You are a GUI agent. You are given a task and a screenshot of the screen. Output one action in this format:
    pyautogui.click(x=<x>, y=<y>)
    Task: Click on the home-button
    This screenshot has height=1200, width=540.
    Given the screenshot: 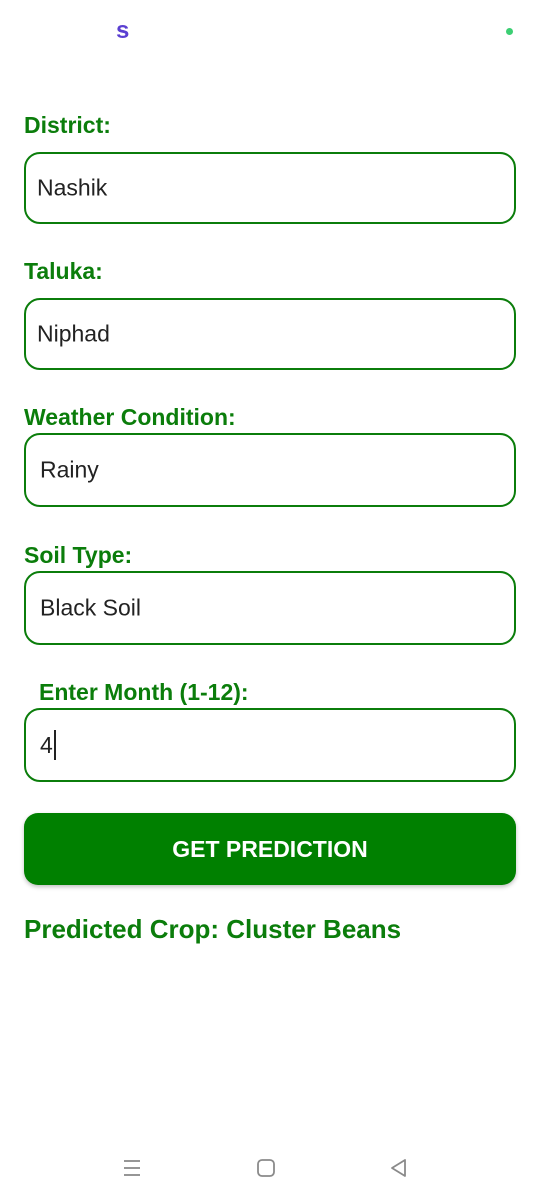 What is the action you would take?
    pyautogui.click(x=266, y=1168)
    